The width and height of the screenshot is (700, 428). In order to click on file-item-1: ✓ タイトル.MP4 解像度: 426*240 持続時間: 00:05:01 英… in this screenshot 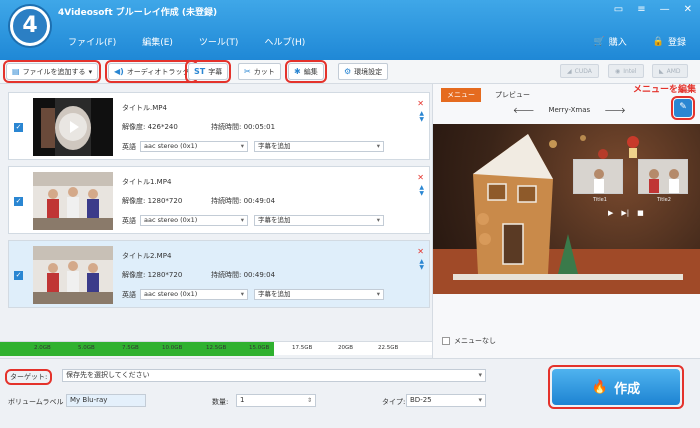, I will do `click(219, 126)`.